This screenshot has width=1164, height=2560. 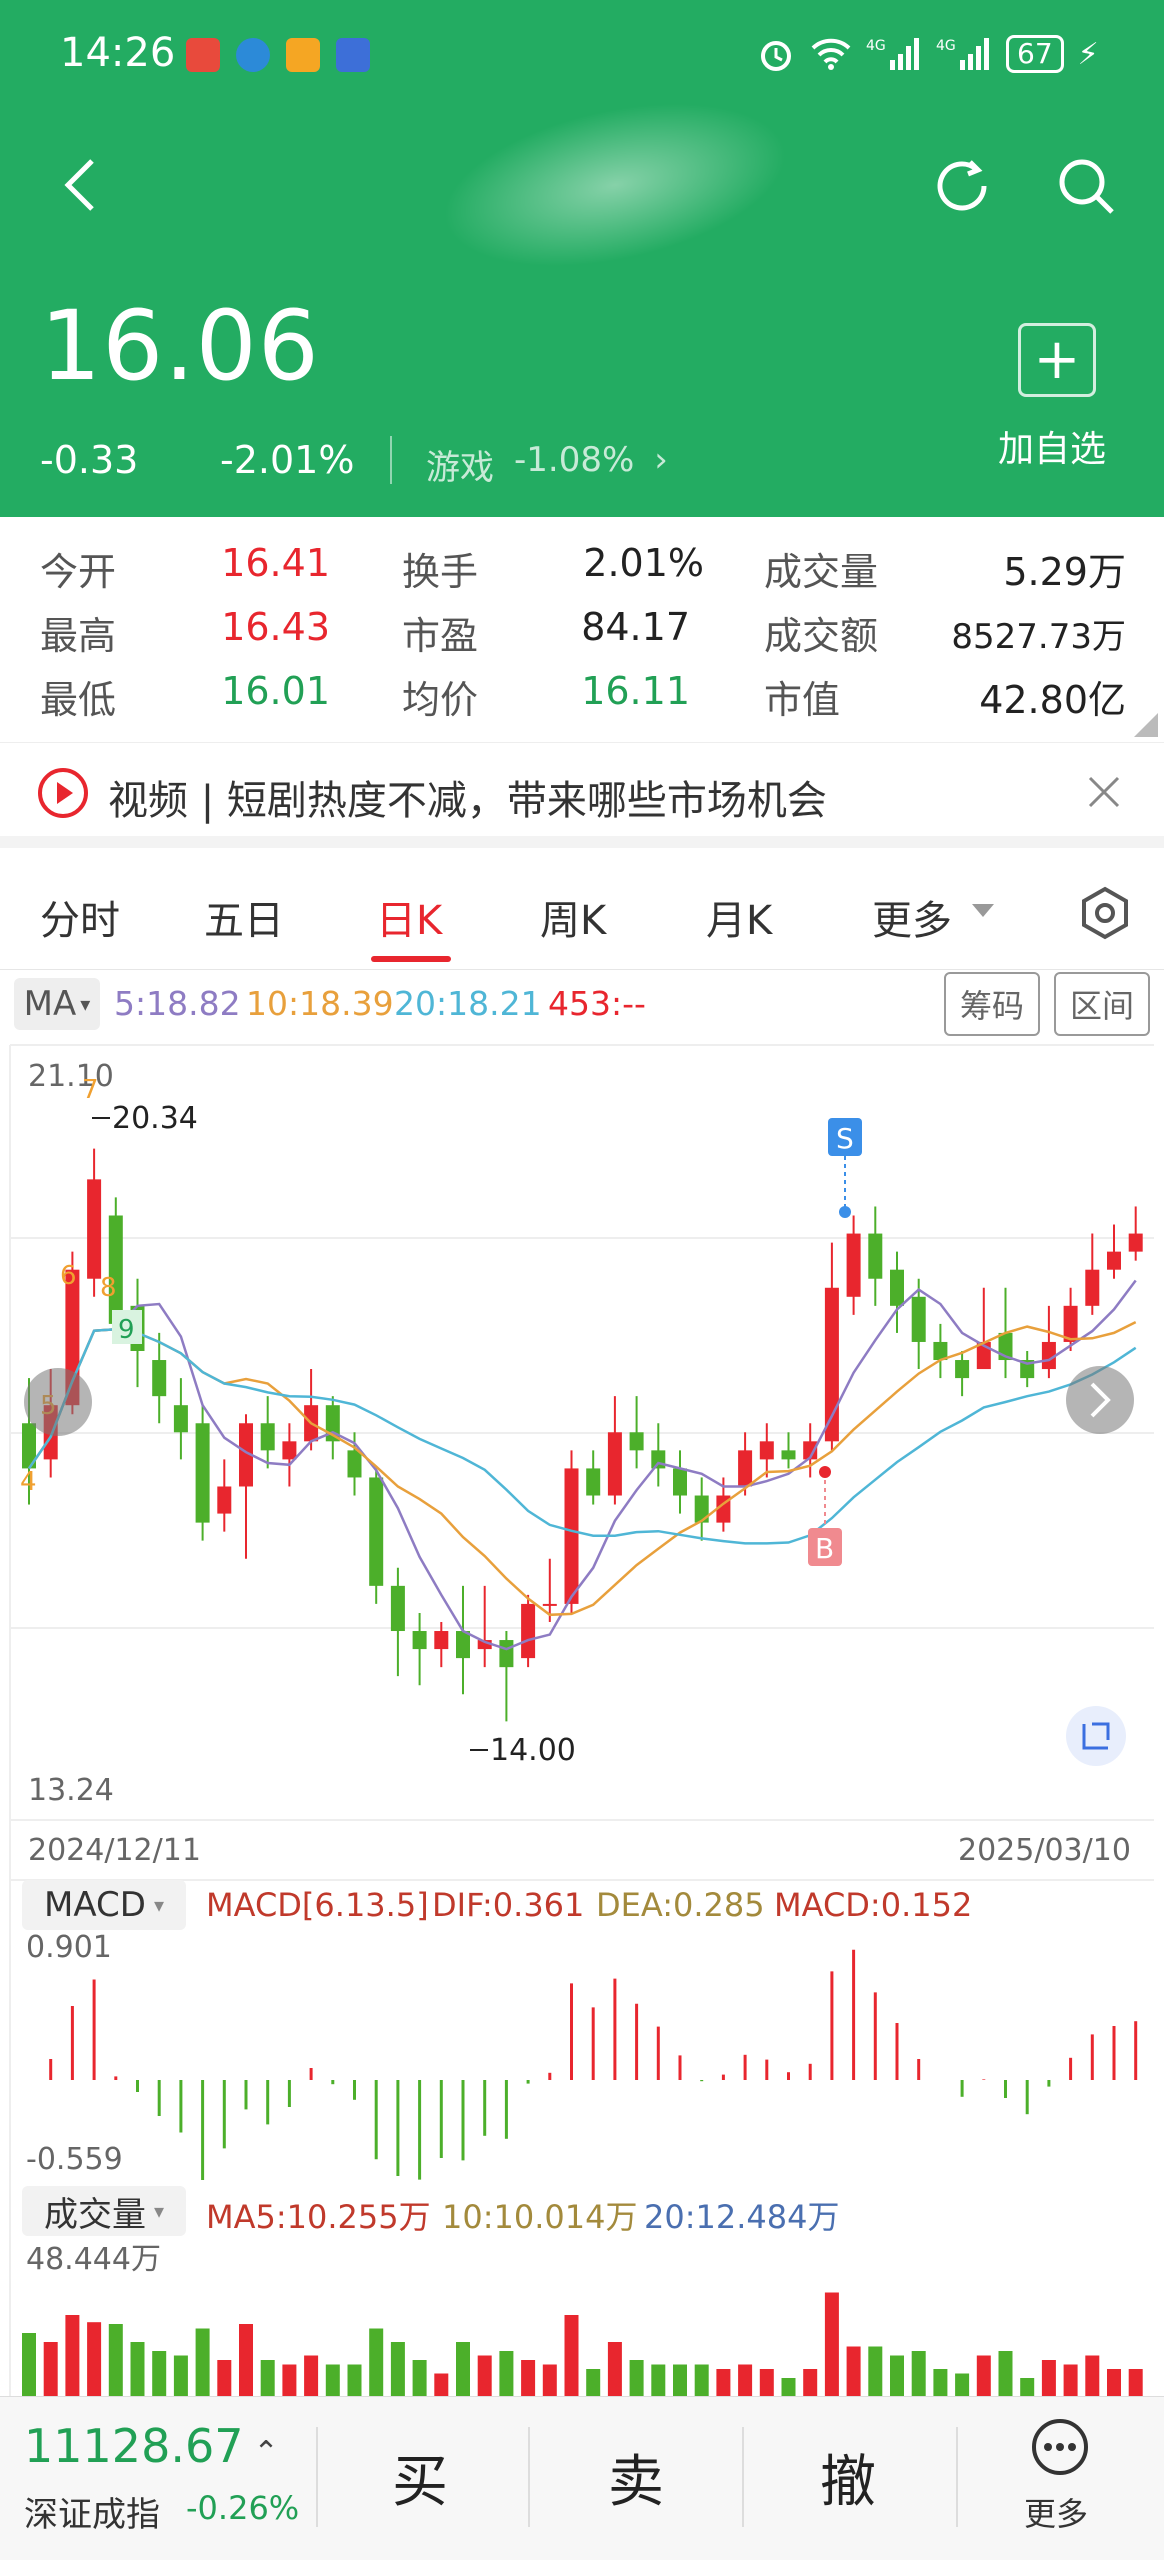 What do you see at coordinates (1056, 2514) in the screenshot?
I see `more-label: 更多` at bounding box center [1056, 2514].